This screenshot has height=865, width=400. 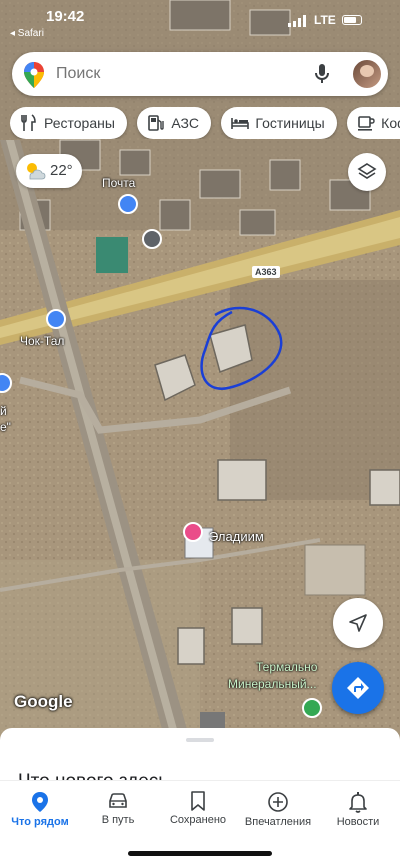 I want to click on coffee-icon, so click(x=366, y=123).